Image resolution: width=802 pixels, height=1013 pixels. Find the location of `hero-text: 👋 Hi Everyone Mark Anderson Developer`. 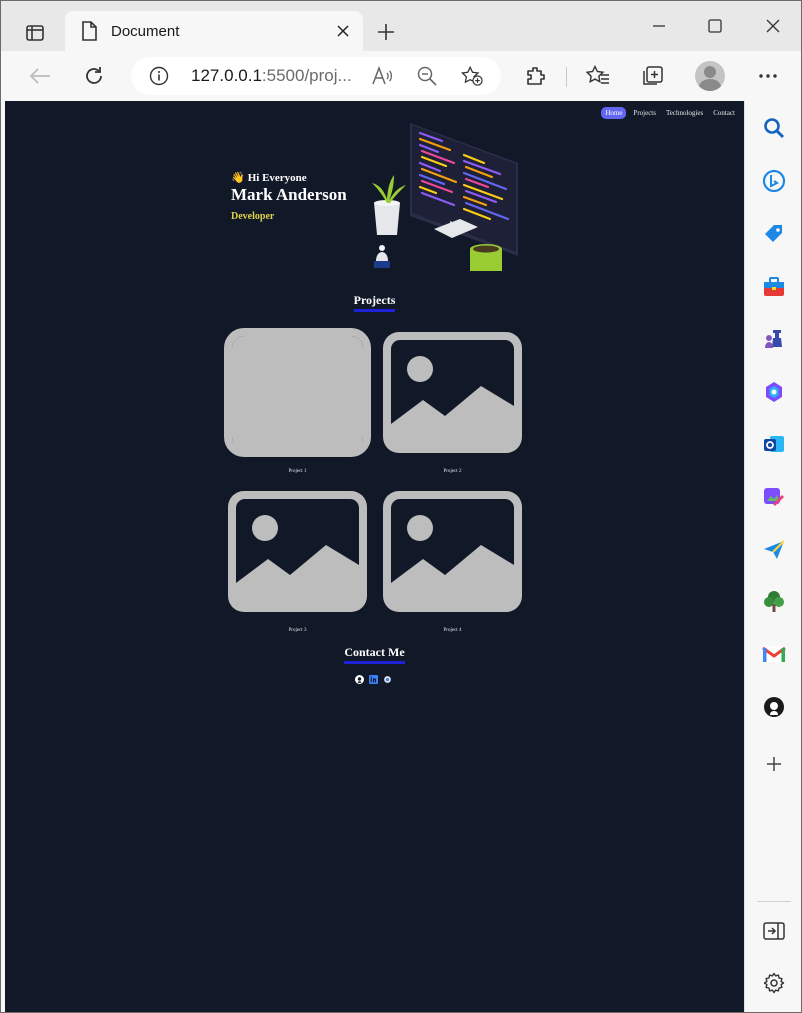

hero-text: 👋 Hi Everyone Mark Anderson Developer is located at coordinates (289, 197).